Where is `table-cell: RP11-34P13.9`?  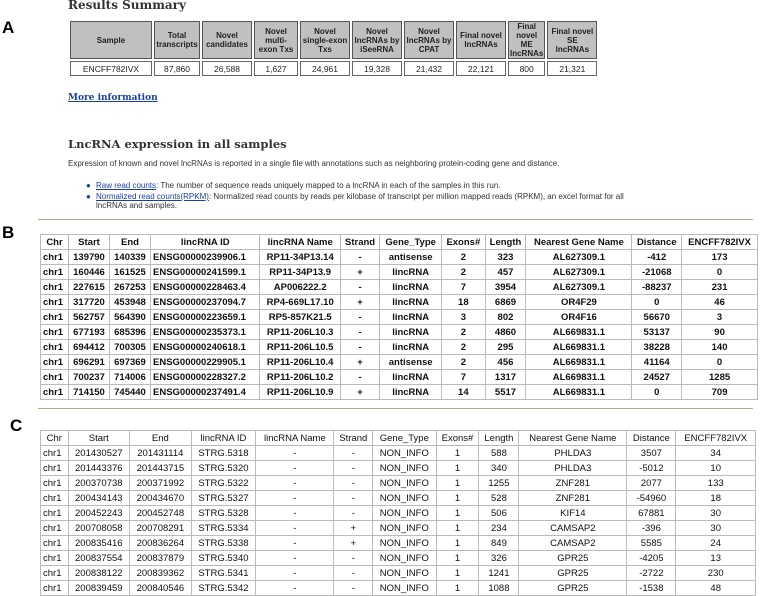 table-cell: RP11-34P13.9 is located at coordinates (300, 272).